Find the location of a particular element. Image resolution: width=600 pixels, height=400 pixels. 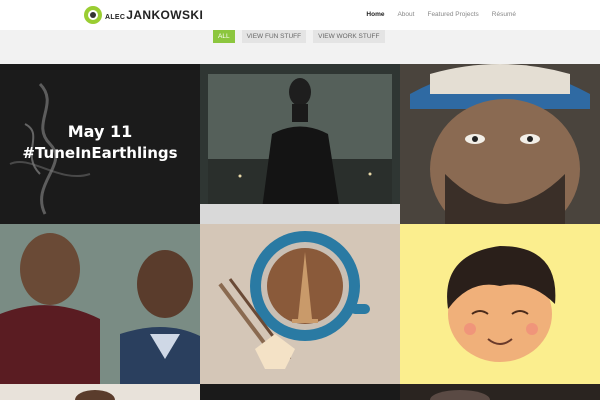

portfolio-tile-row3-mid is located at coordinates (300, 392).